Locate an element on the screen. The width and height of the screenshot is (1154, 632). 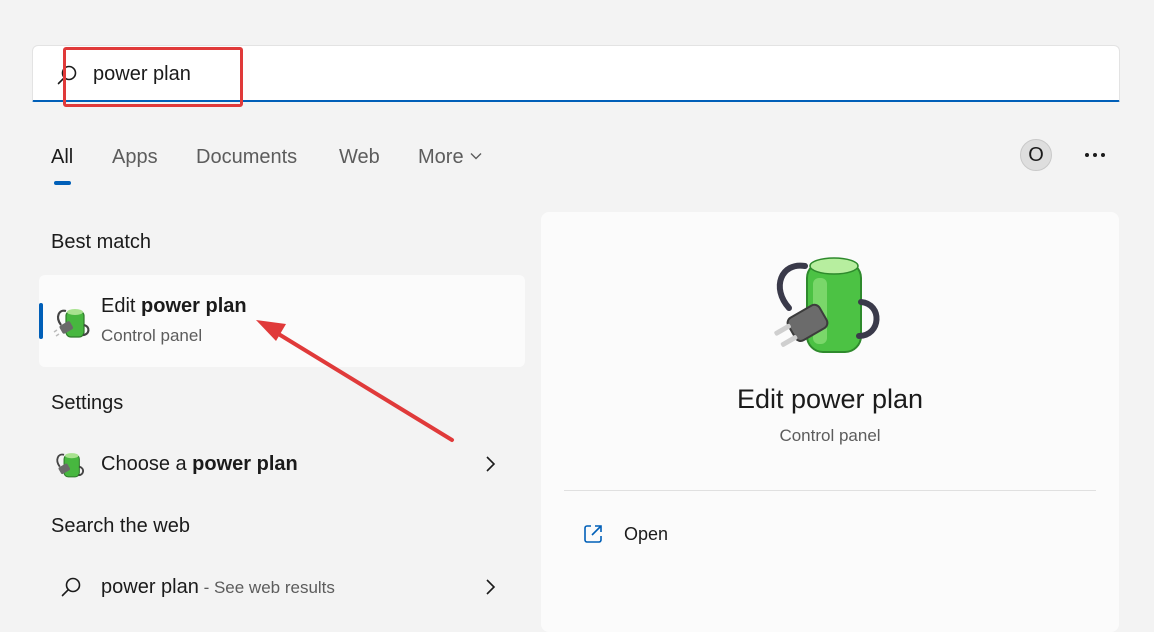
details-divider is located at coordinates (830, 490).